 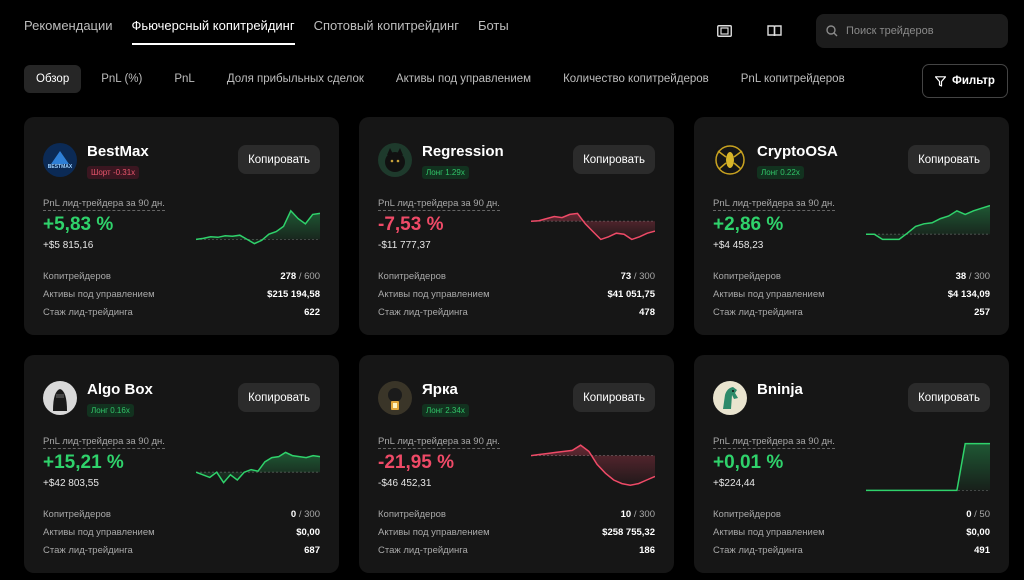 I want to click on stat-aum: Активы под управлением $215 194,58, so click(x=181, y=294).